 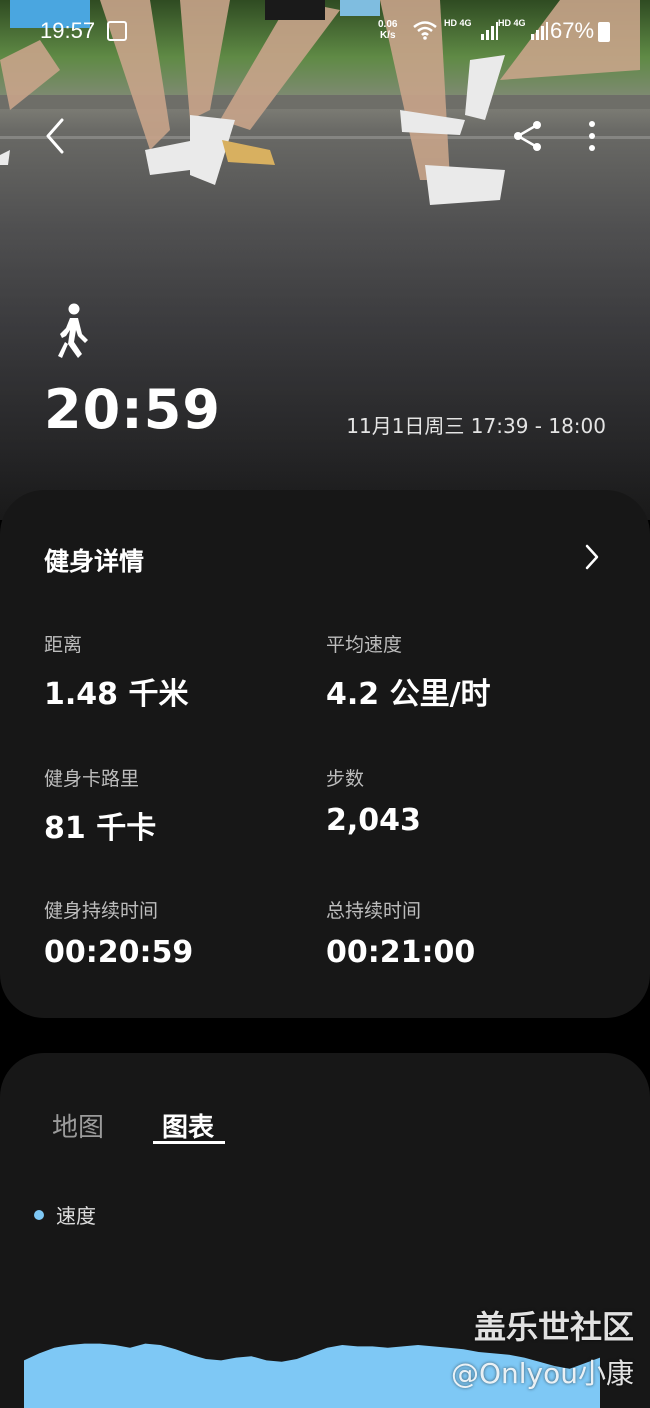 What do you see at coordinates (118, 933) in the screenshot?
I see `metric-workout-duration: 健身持续时间 00:20:59` at bounding box center [118, 933].